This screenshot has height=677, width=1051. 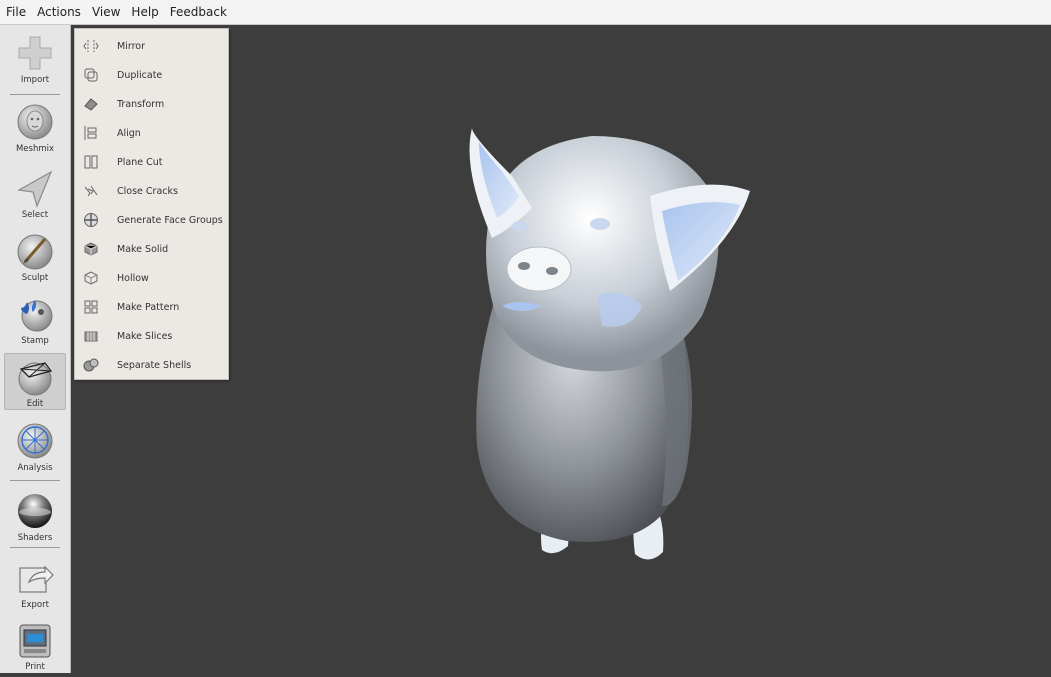 I want to click on generate-face-groups-label: Generate Face Groups, so click(x=170, y=220).